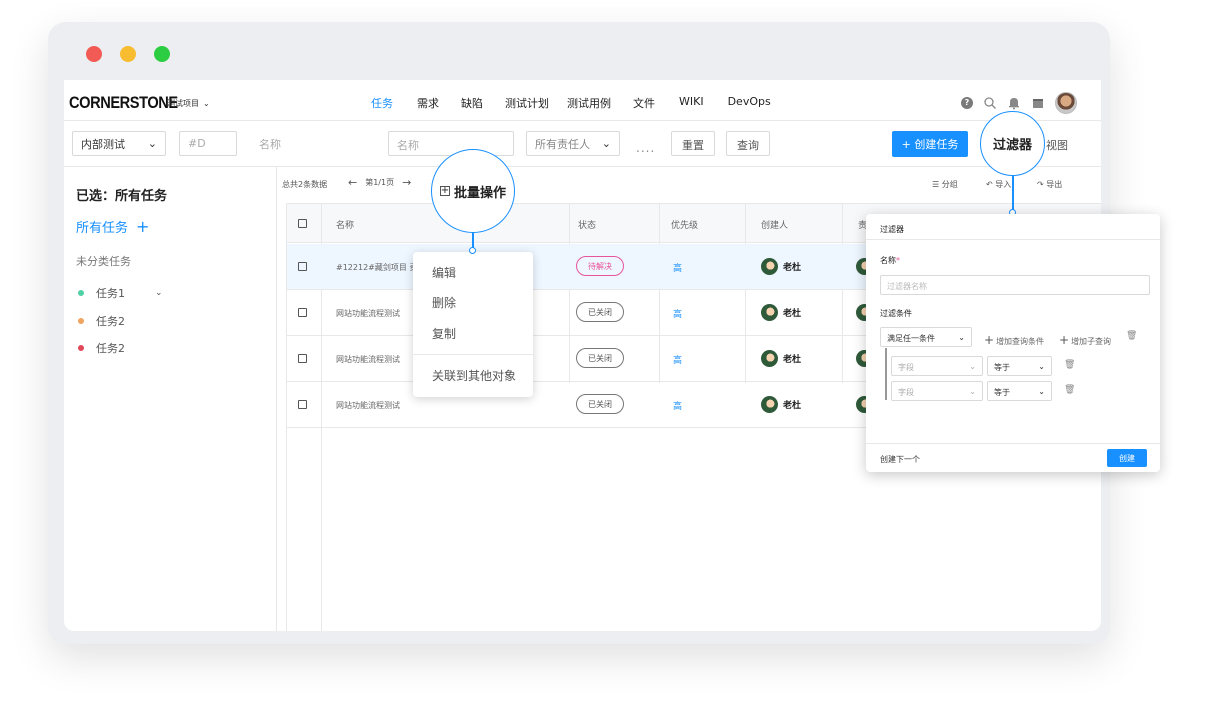  What do you see at coordinates (120, 293) in the screenshot?
I see `sidebar-item-task1: 任务1 ⌄` at bounding box center [120, 293].